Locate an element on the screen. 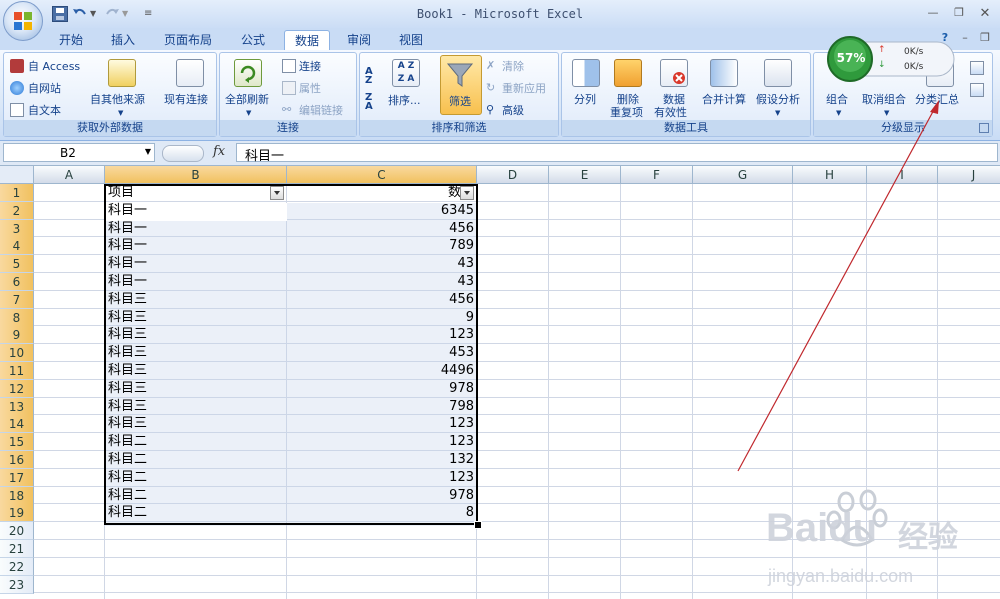 The width and height of the screenshot is (1000, 599). insert-function-icon: fx is located at coordinates (219, 151).